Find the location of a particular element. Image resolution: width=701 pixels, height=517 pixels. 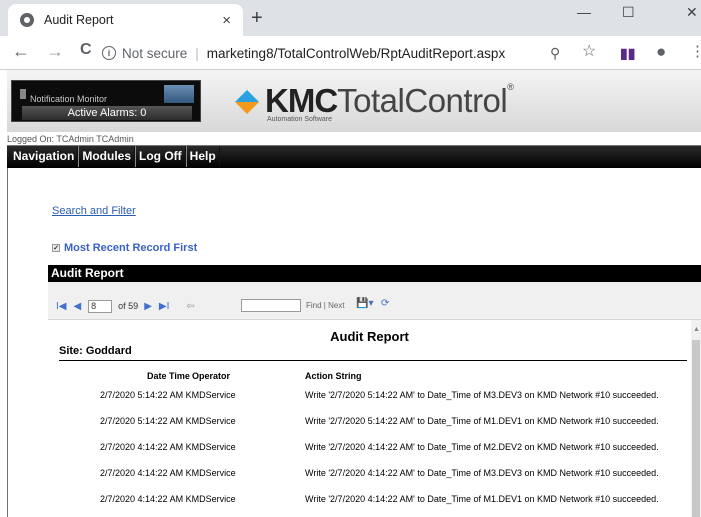

export-icon: 💾▾ is located at coordinates (364, 303).